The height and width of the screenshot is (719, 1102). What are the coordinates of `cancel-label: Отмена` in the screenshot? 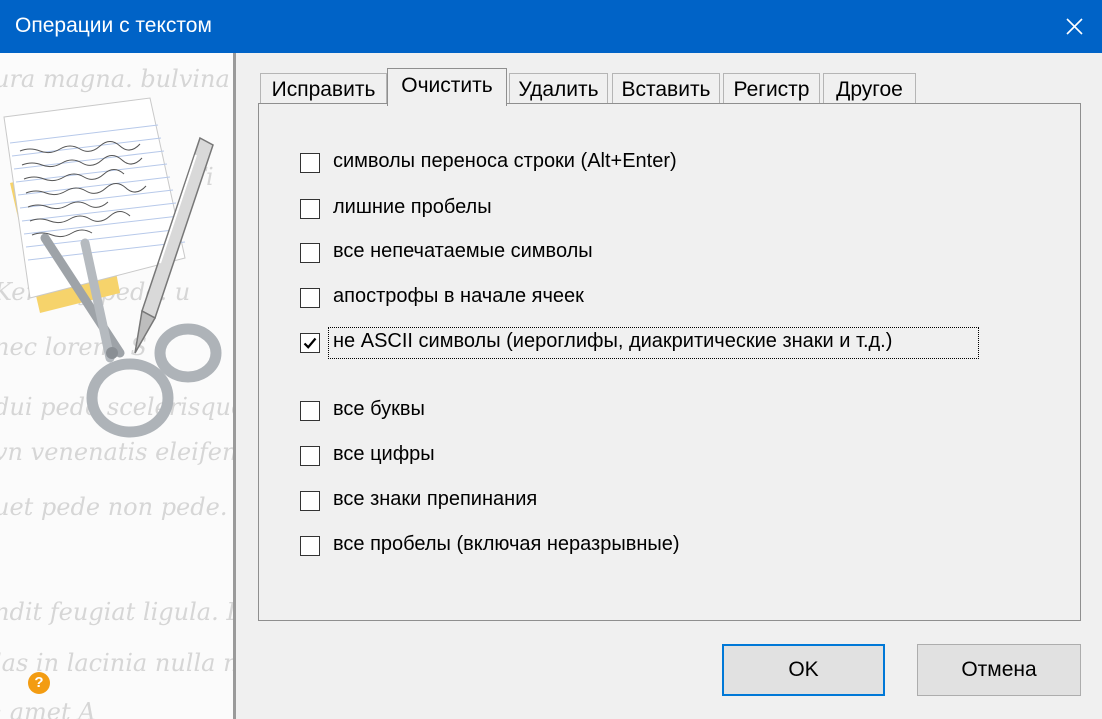 It's located at (999, 669).